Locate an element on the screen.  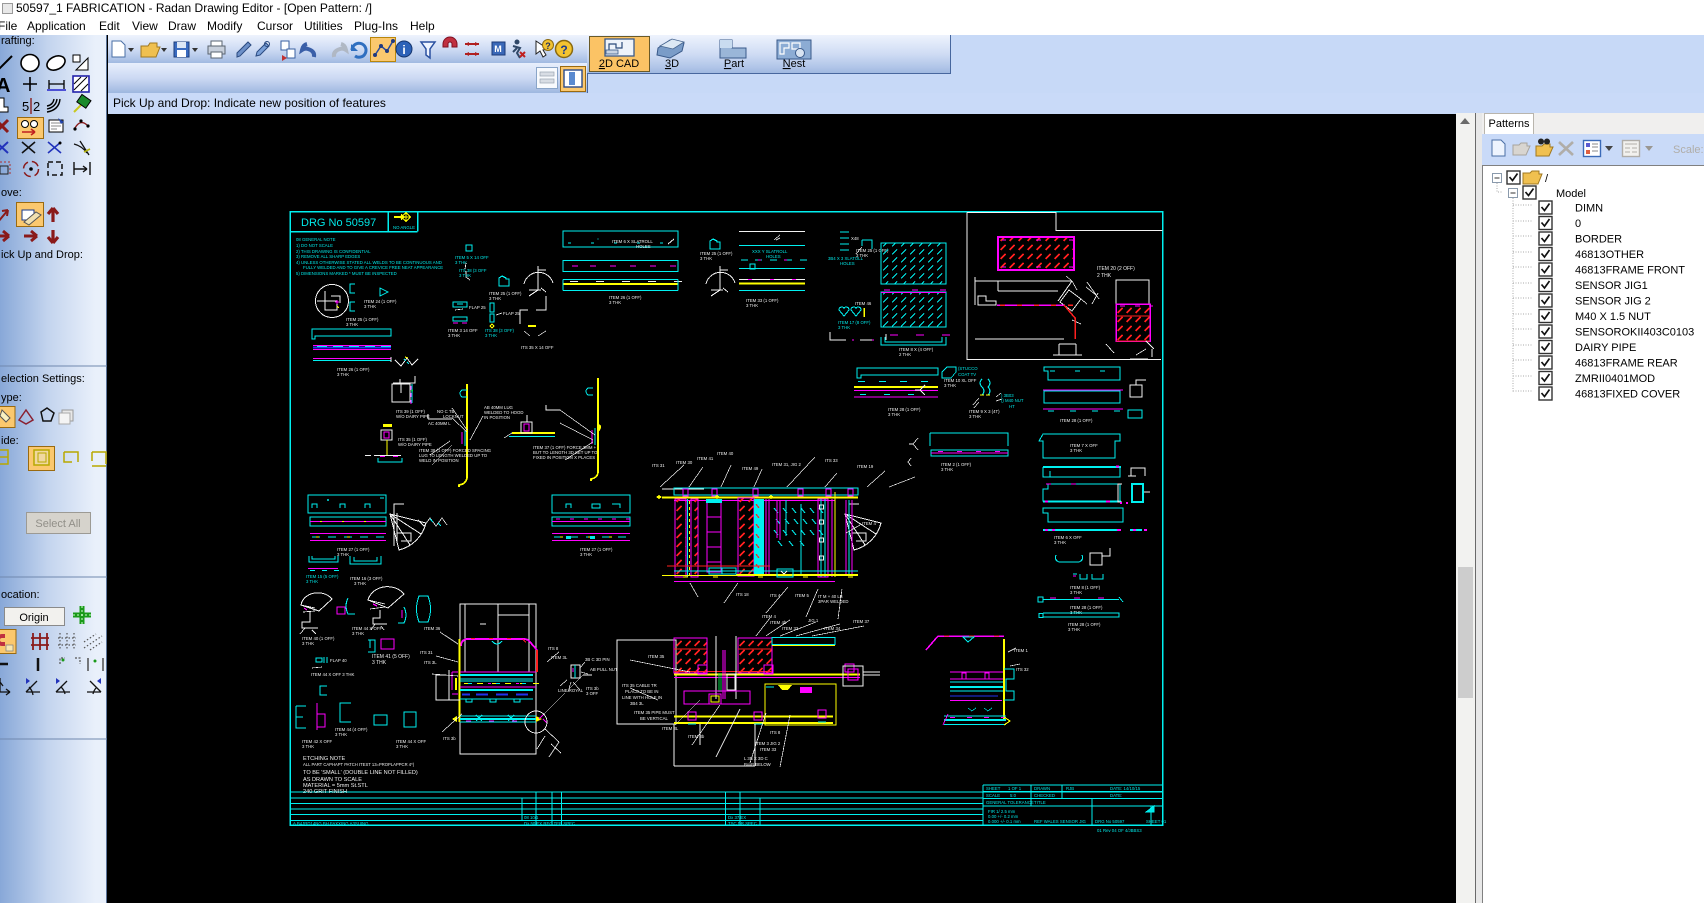
svg-text: i is located at coordinates (403, 50).